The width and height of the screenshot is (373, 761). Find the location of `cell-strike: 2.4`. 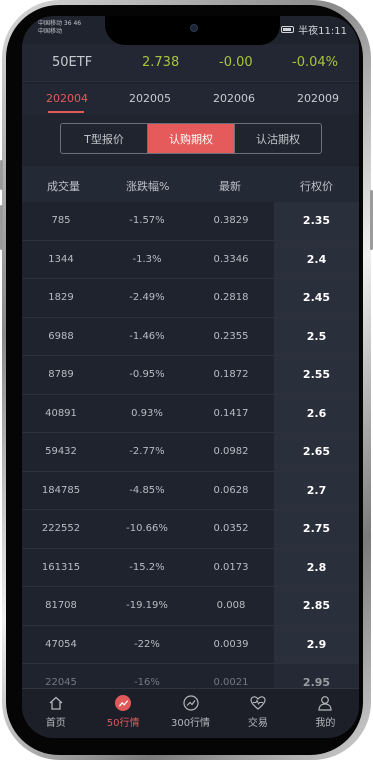

cell-strike: 2.4 is located at coordinates (316, 259).